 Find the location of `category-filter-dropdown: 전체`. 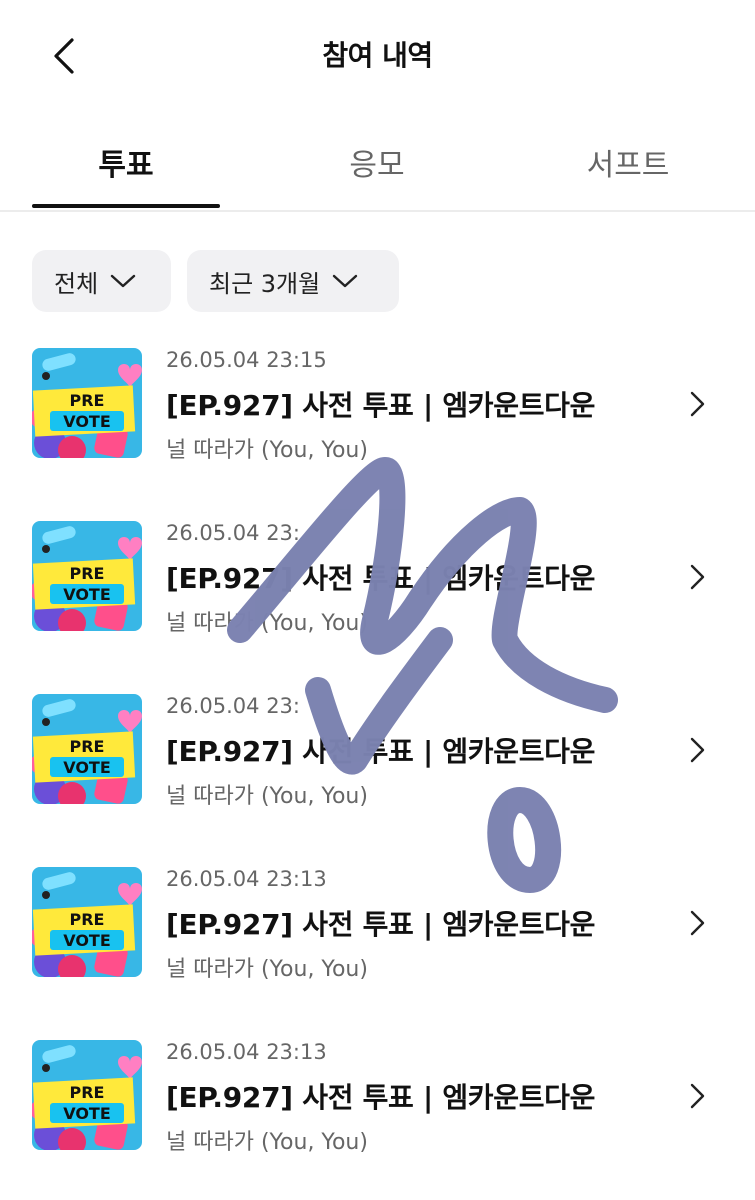

category-filter-dropdown: 전체 is located at coordinates (101, 281).